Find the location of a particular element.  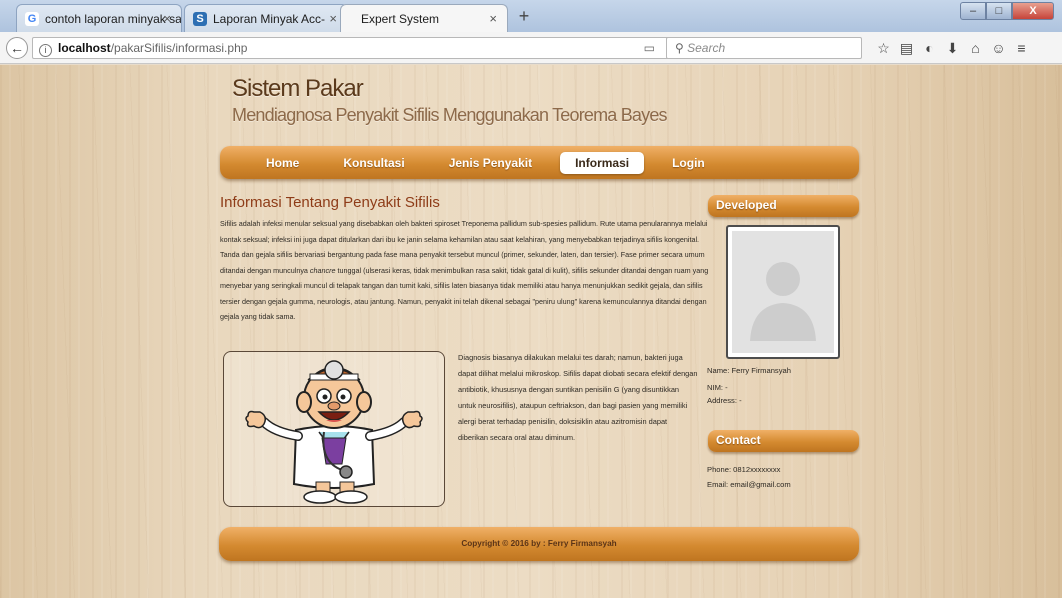

pocket-icon: ◐ is located at coordinates (929, 48).